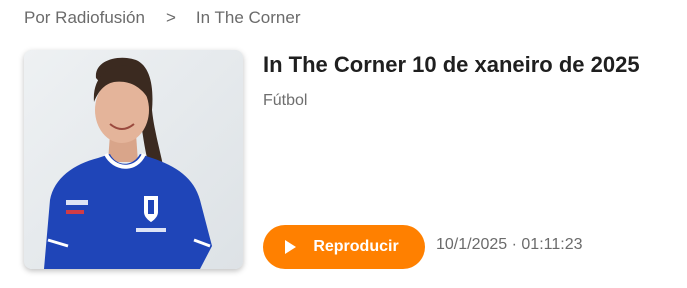 The height and width of the screenshot is (288, 687). Describe the element at coordinates (356, 246) in the screenshot. I see `play-button-label: Reproducir` at that location.